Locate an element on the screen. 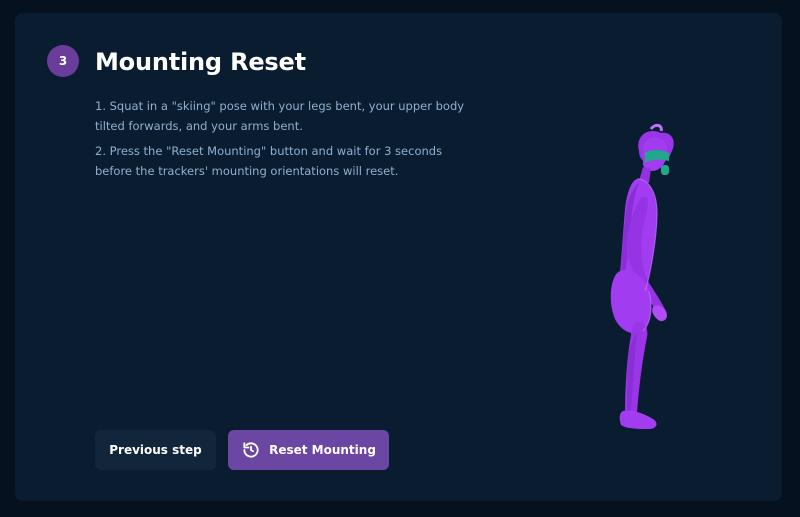 The height and width of the screenshot is (517, 800). skiing-pose-figure is located at coordinates (642, 276).